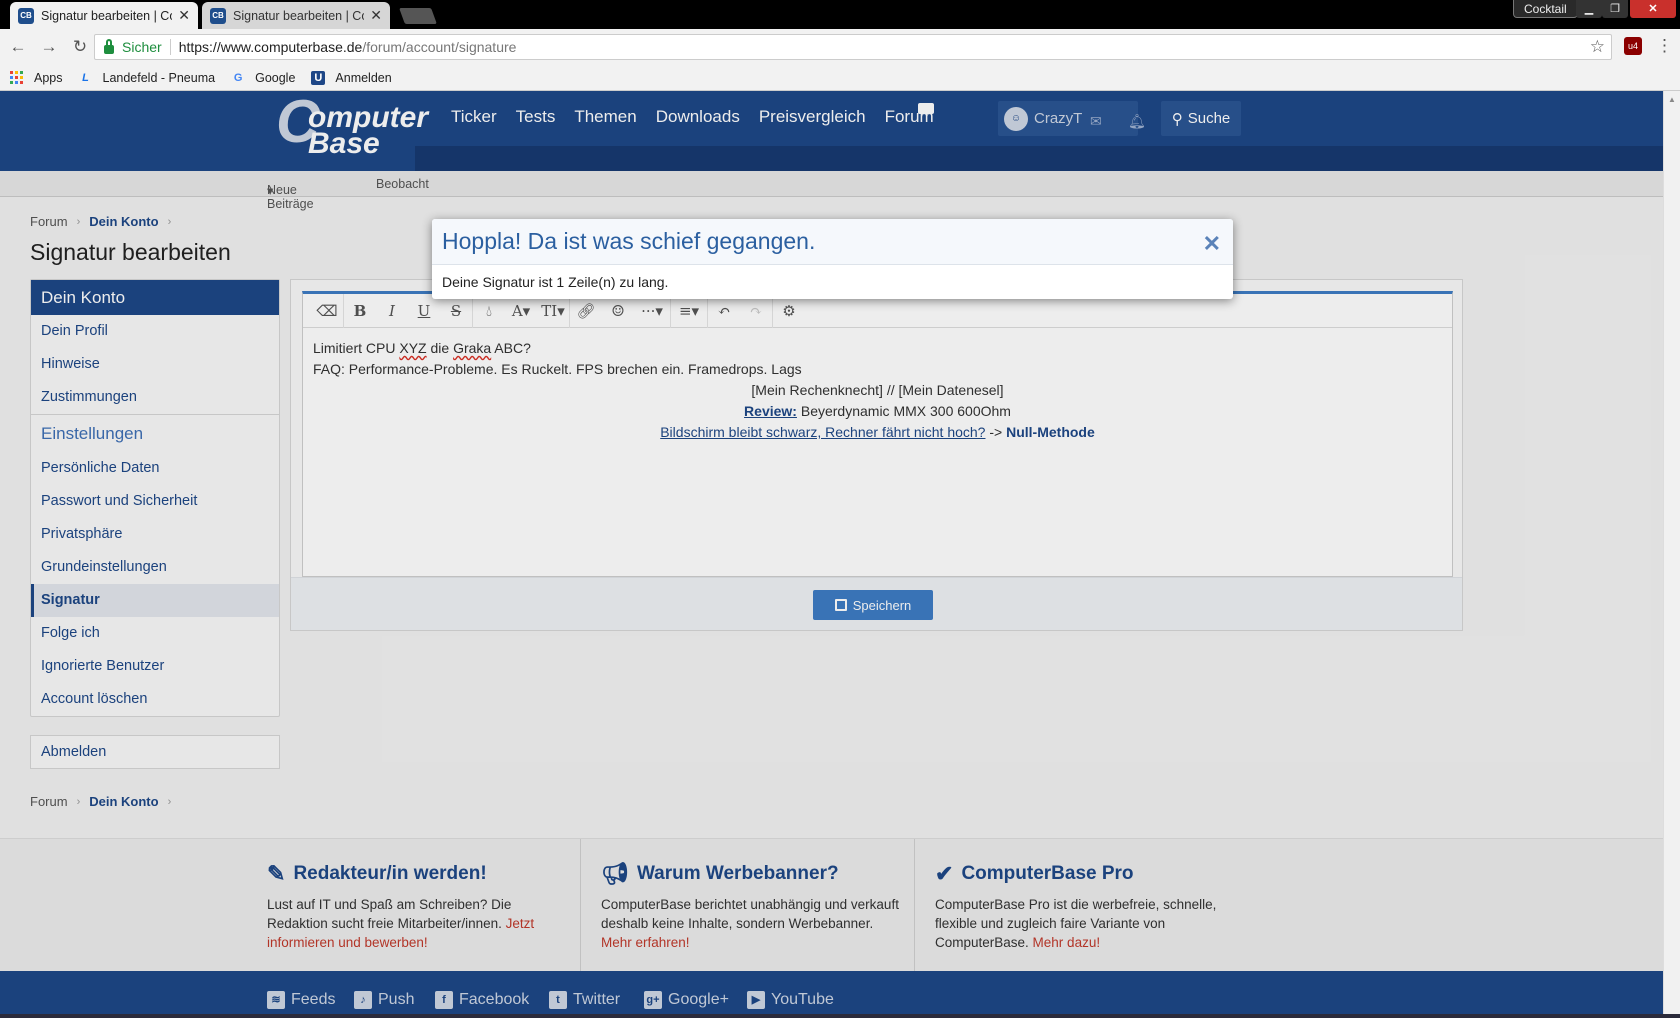 The width and height of the screenshot is (1680, 1018). What do you see at coordinates (1597, 47) in the screenshot?
I see `bookmark-star-icon: ☆` at bounding box center [1597, 47].